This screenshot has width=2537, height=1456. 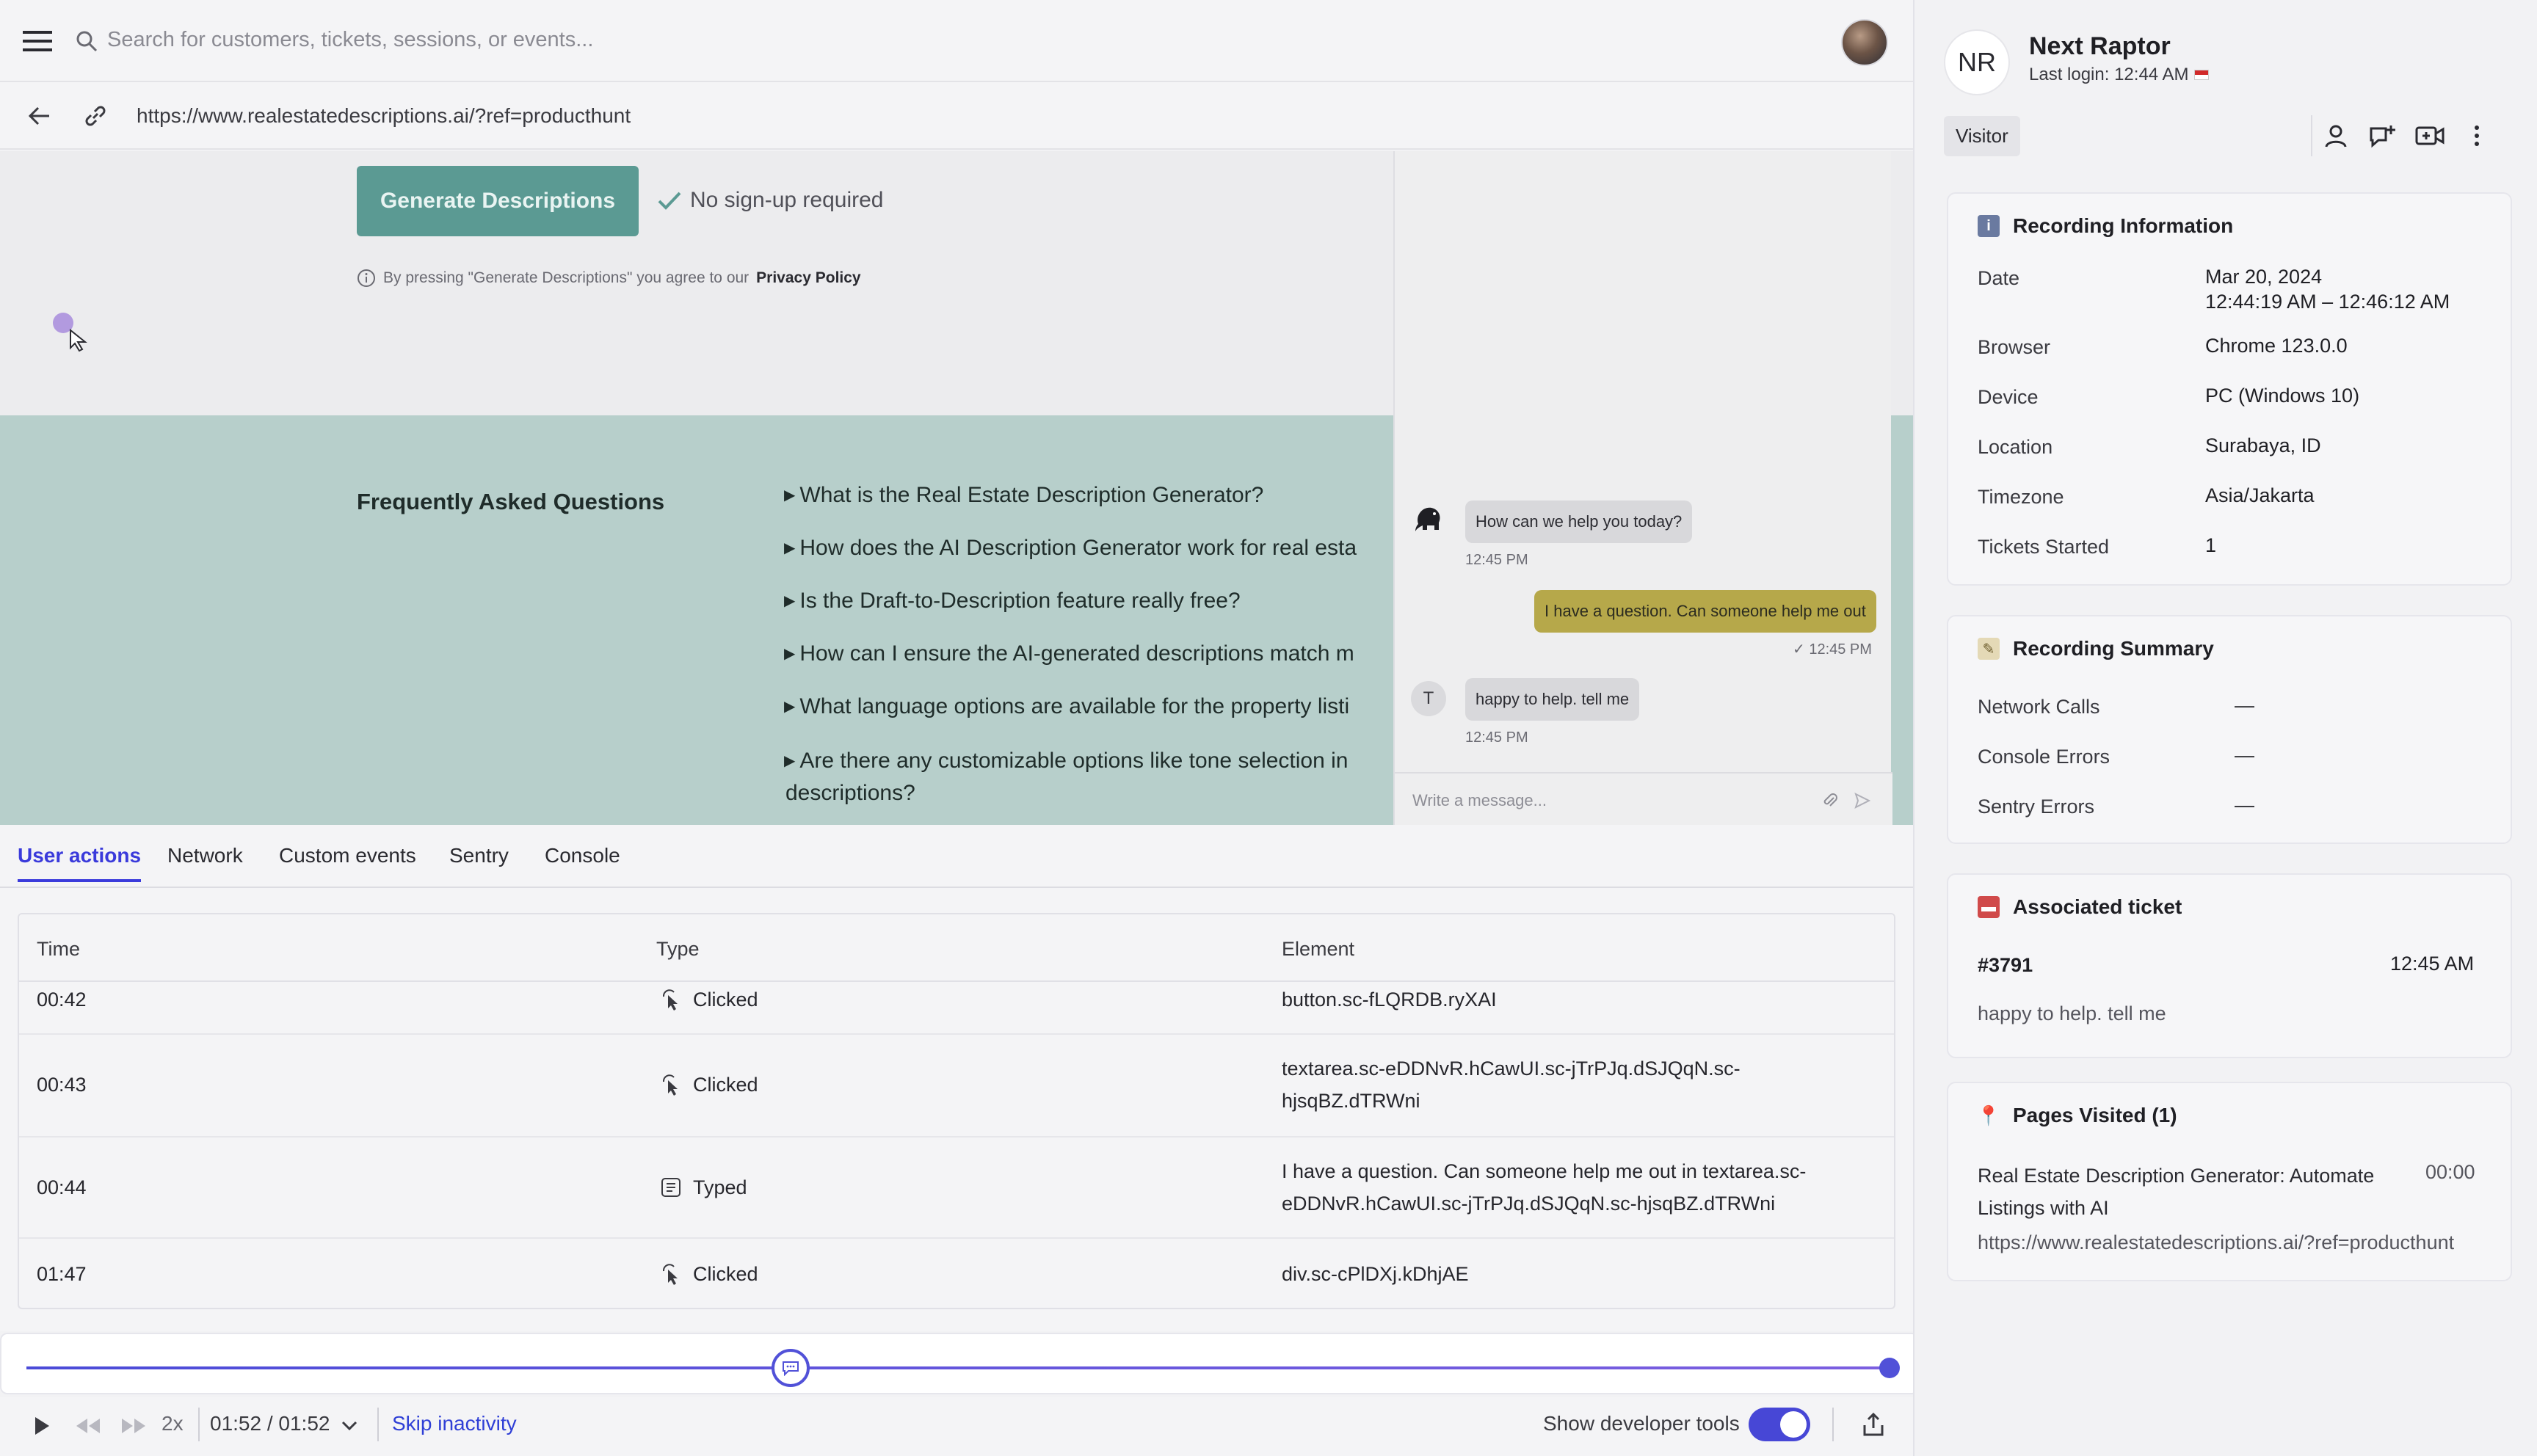 I want to click on location-pin-icon: 📍, so click(x=1988, y=1115).